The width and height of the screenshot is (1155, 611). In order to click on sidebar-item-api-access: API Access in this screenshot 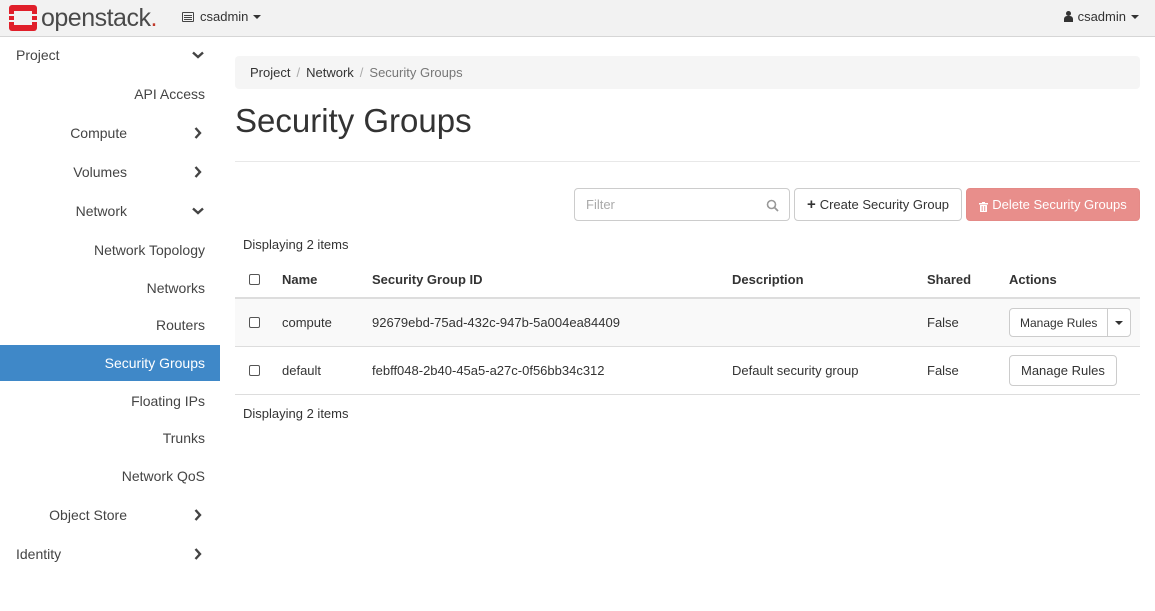, I will do `click(110, 94)`.